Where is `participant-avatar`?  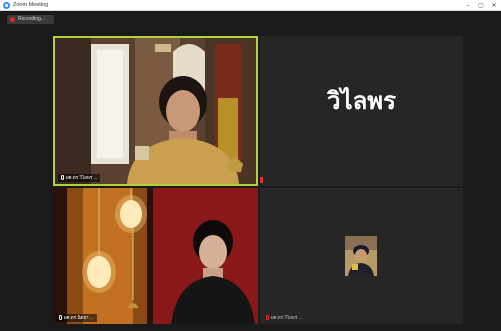
participant-avatar is located at coordinates (361, 256).